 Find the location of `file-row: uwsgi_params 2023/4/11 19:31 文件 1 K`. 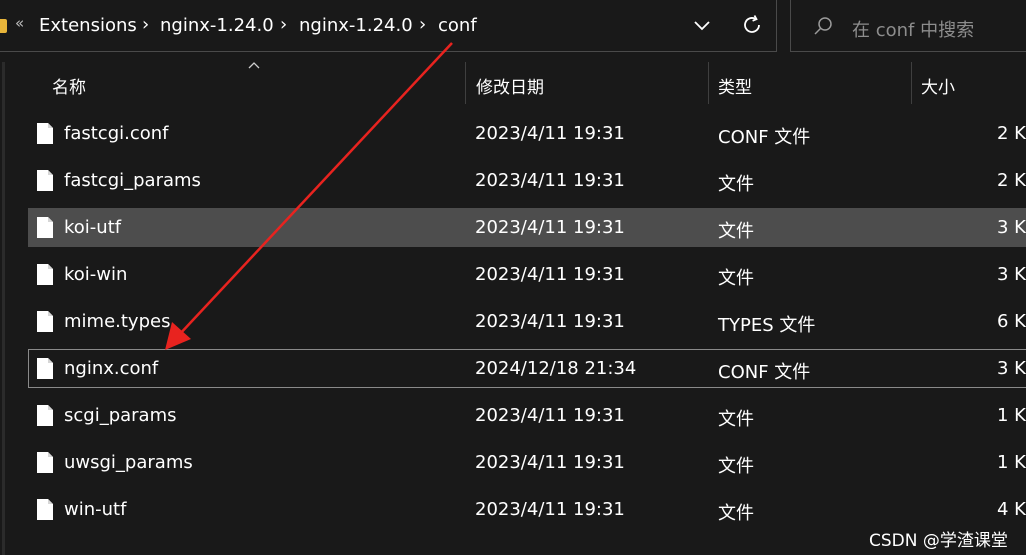

file-row: uwsgi_params 2023/4/11 19:31 文件 1 K is located at coordinates (527, 462).